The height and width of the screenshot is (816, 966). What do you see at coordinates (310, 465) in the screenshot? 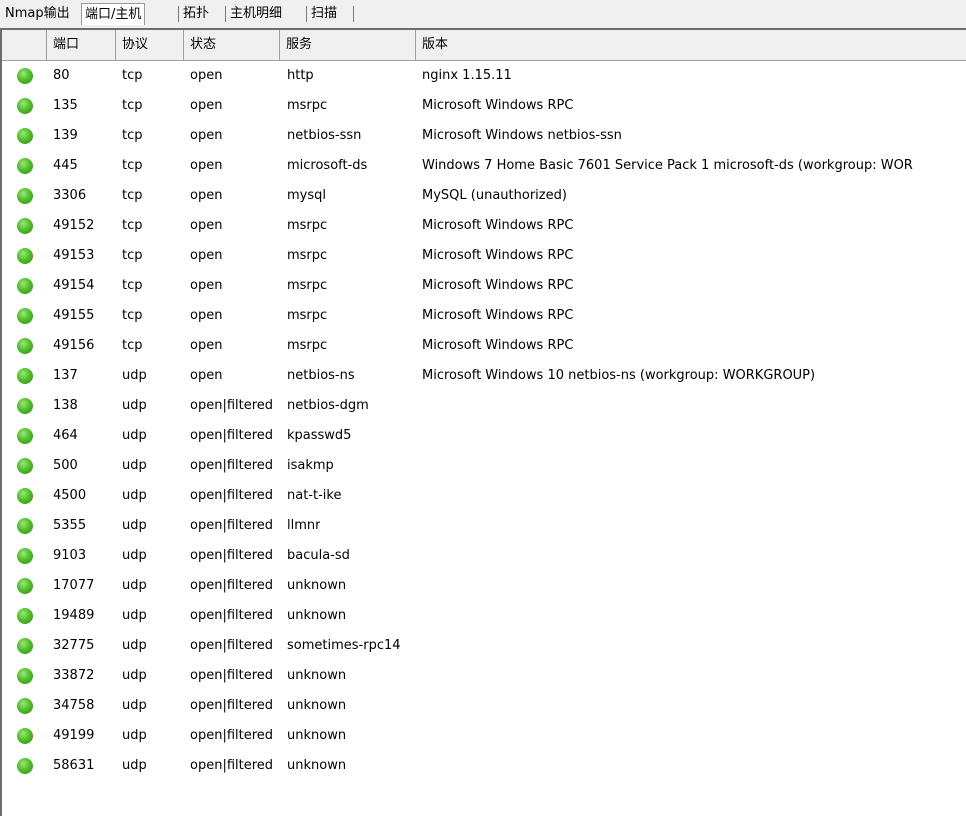
I see `service-cell: isakmp` at bounding box center [310, 465].